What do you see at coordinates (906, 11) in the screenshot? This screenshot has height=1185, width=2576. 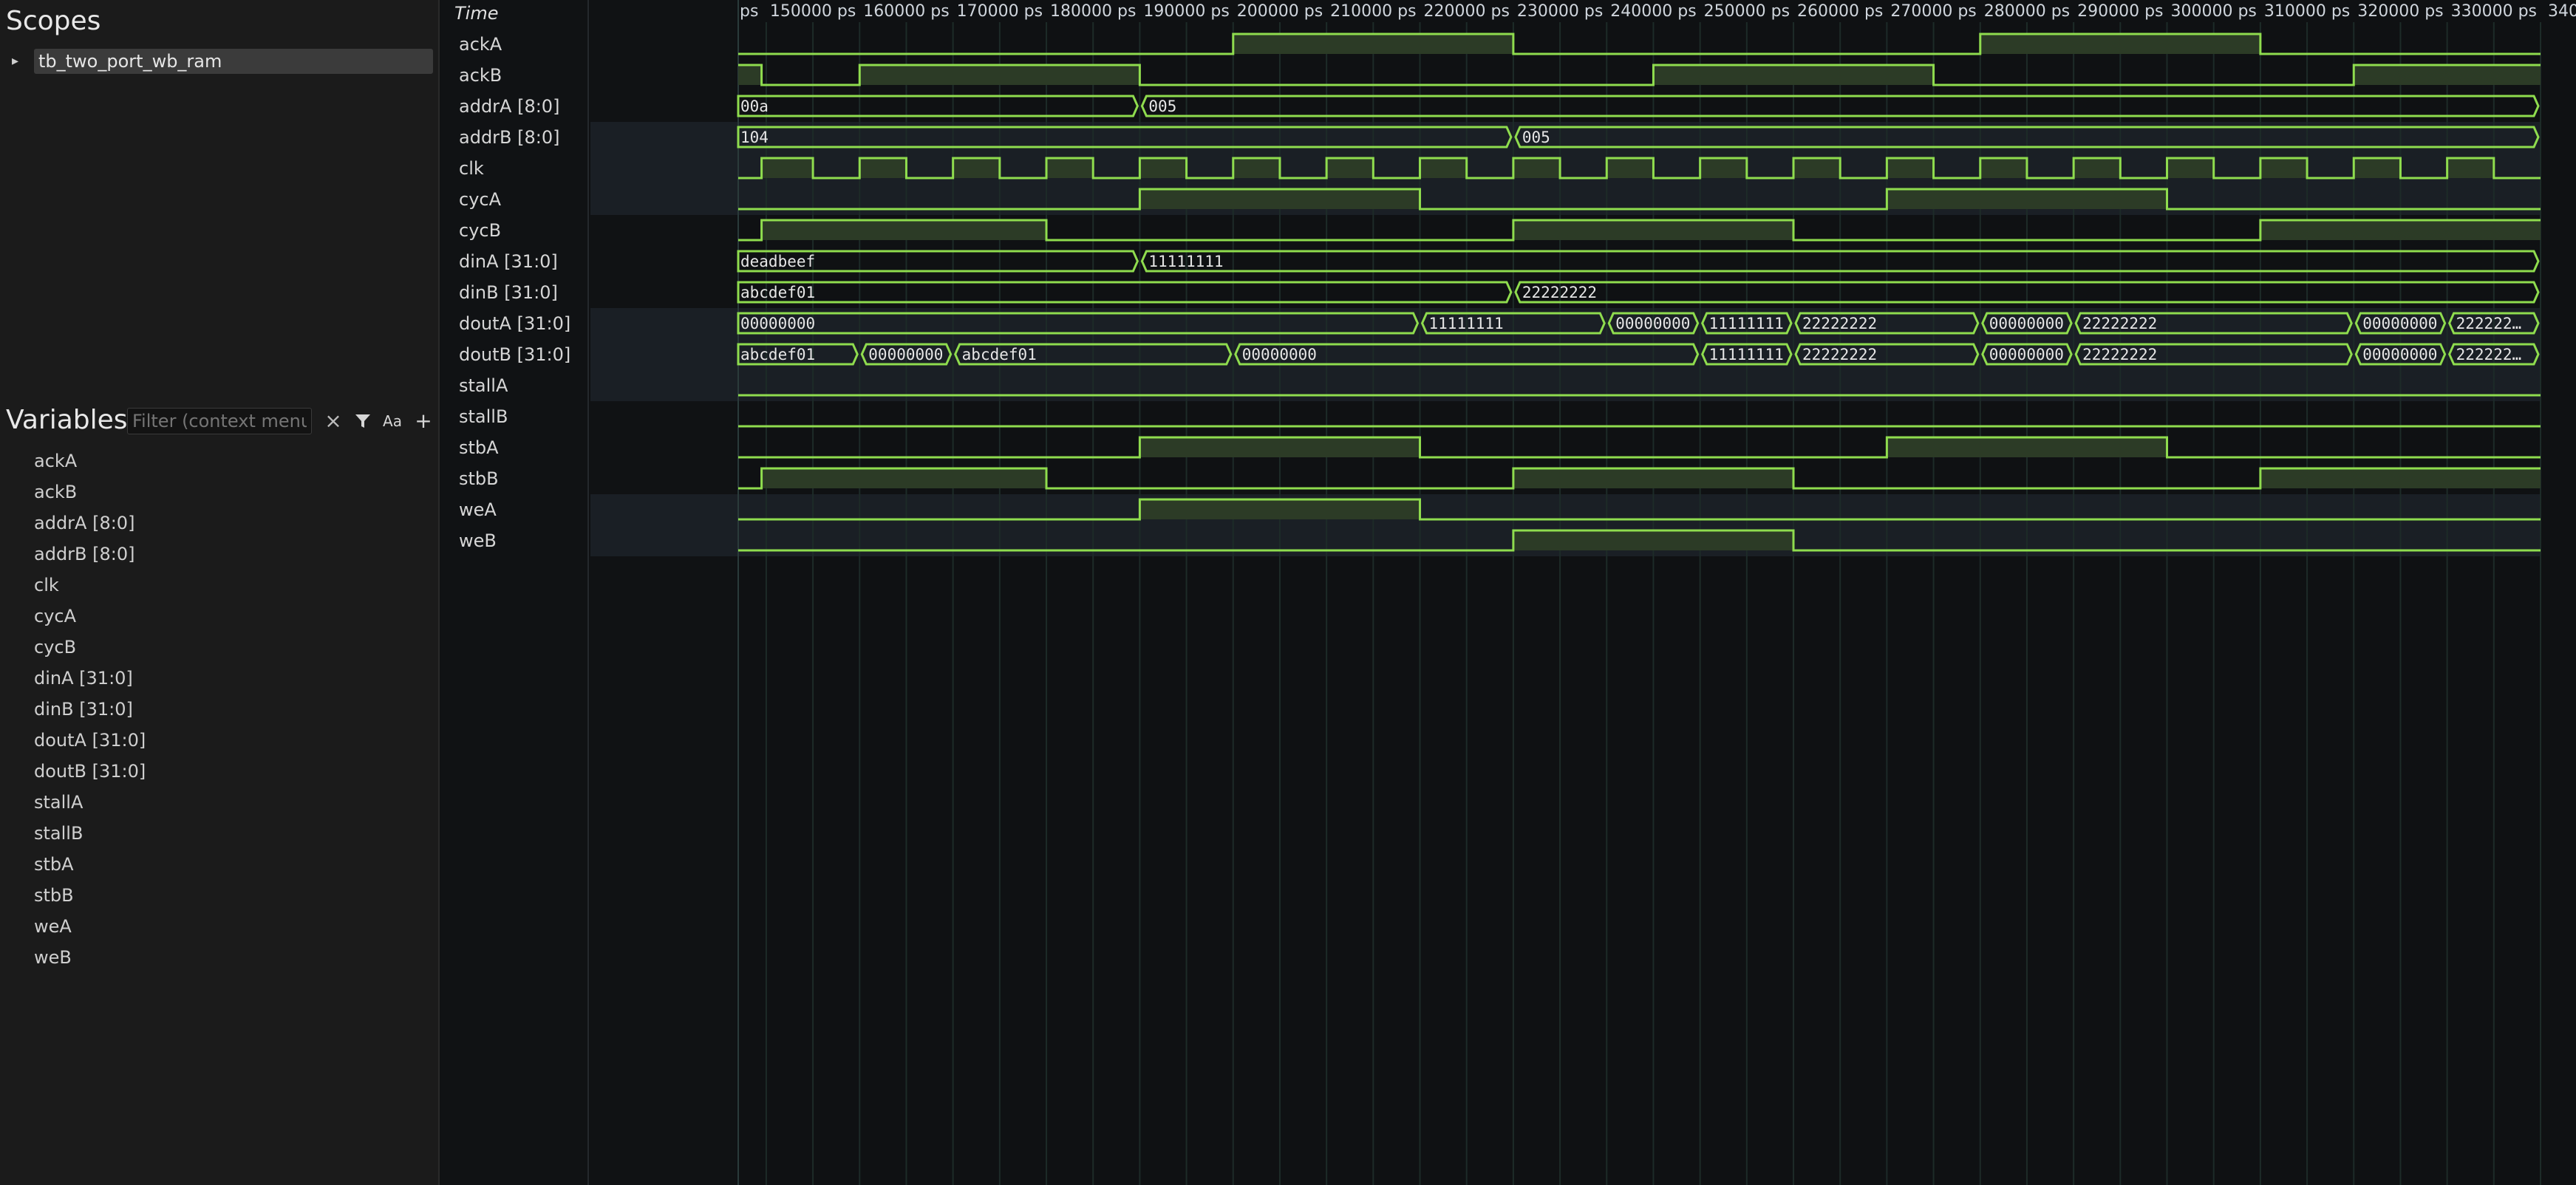 I see `time-tick-label: 160000 ps` at bounding box center [906, 11].